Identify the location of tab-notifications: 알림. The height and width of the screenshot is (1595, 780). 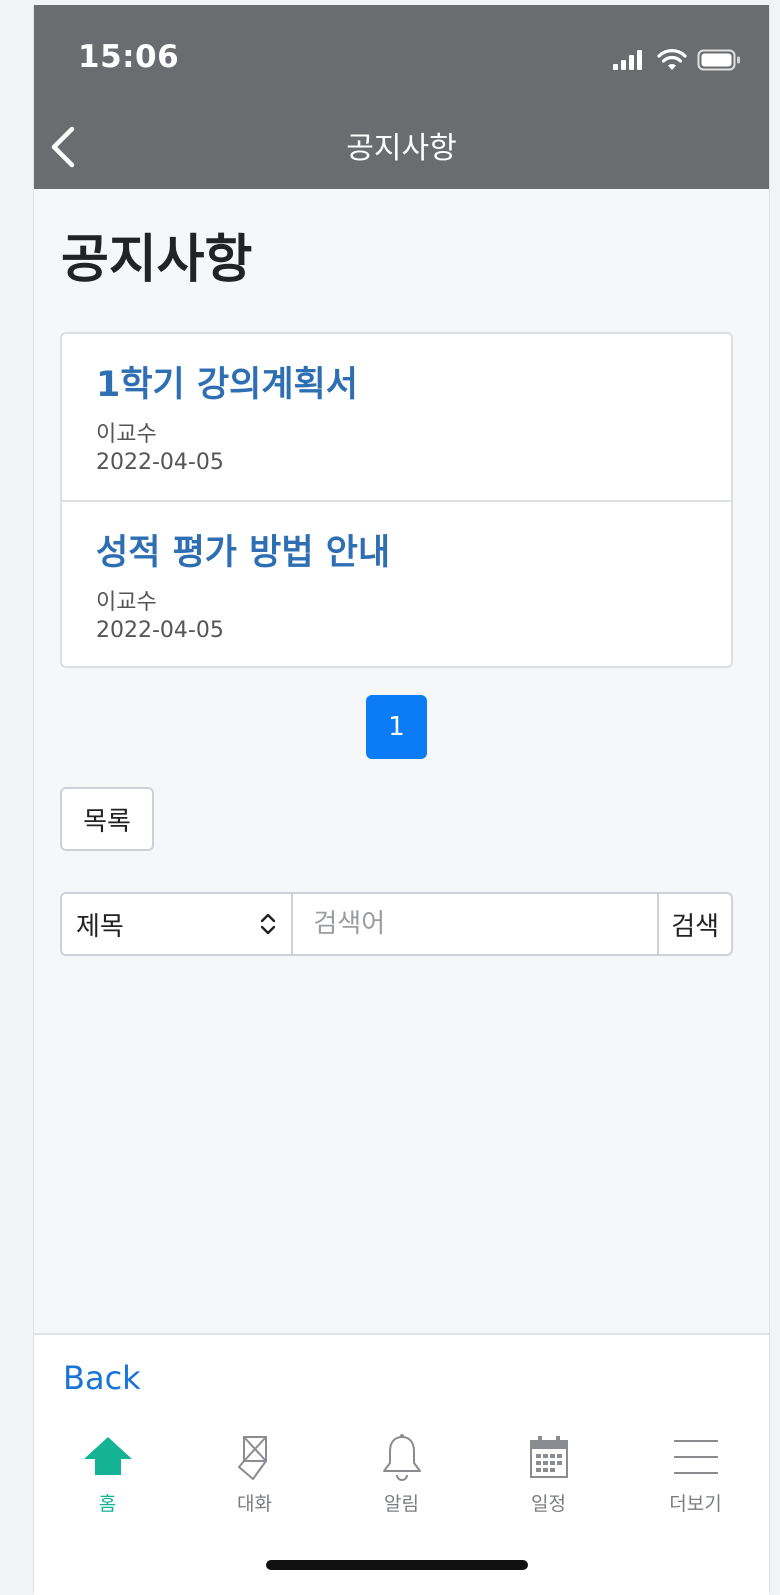
(402, 1474).